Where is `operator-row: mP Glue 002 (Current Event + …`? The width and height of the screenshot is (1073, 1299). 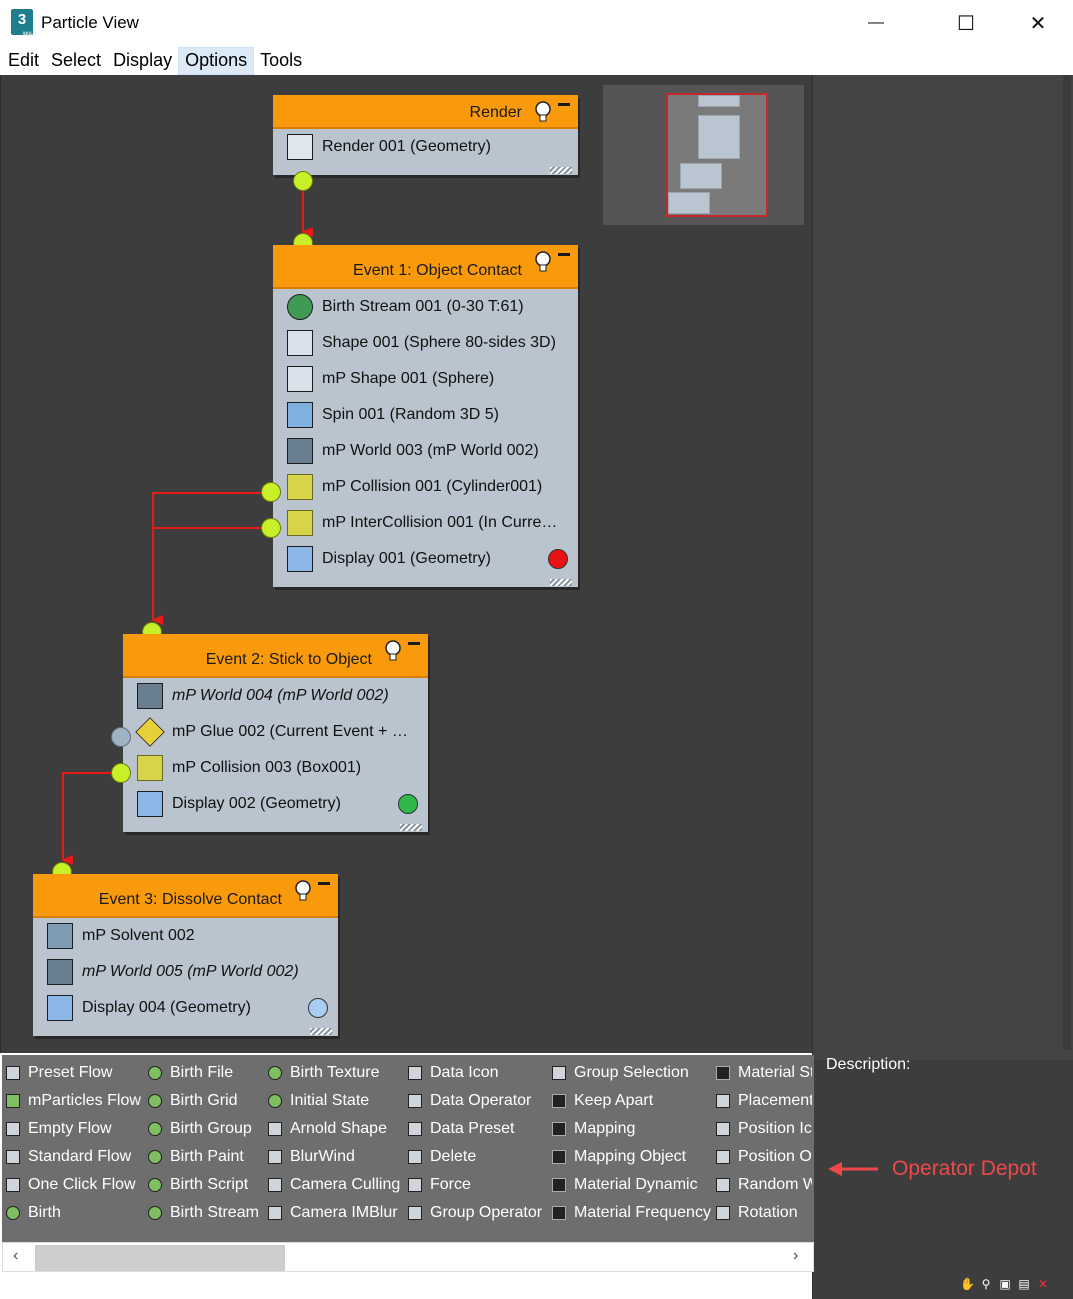 operator-row: mP Glue 002 (Current Event + … is located at coordinates (275, 732).